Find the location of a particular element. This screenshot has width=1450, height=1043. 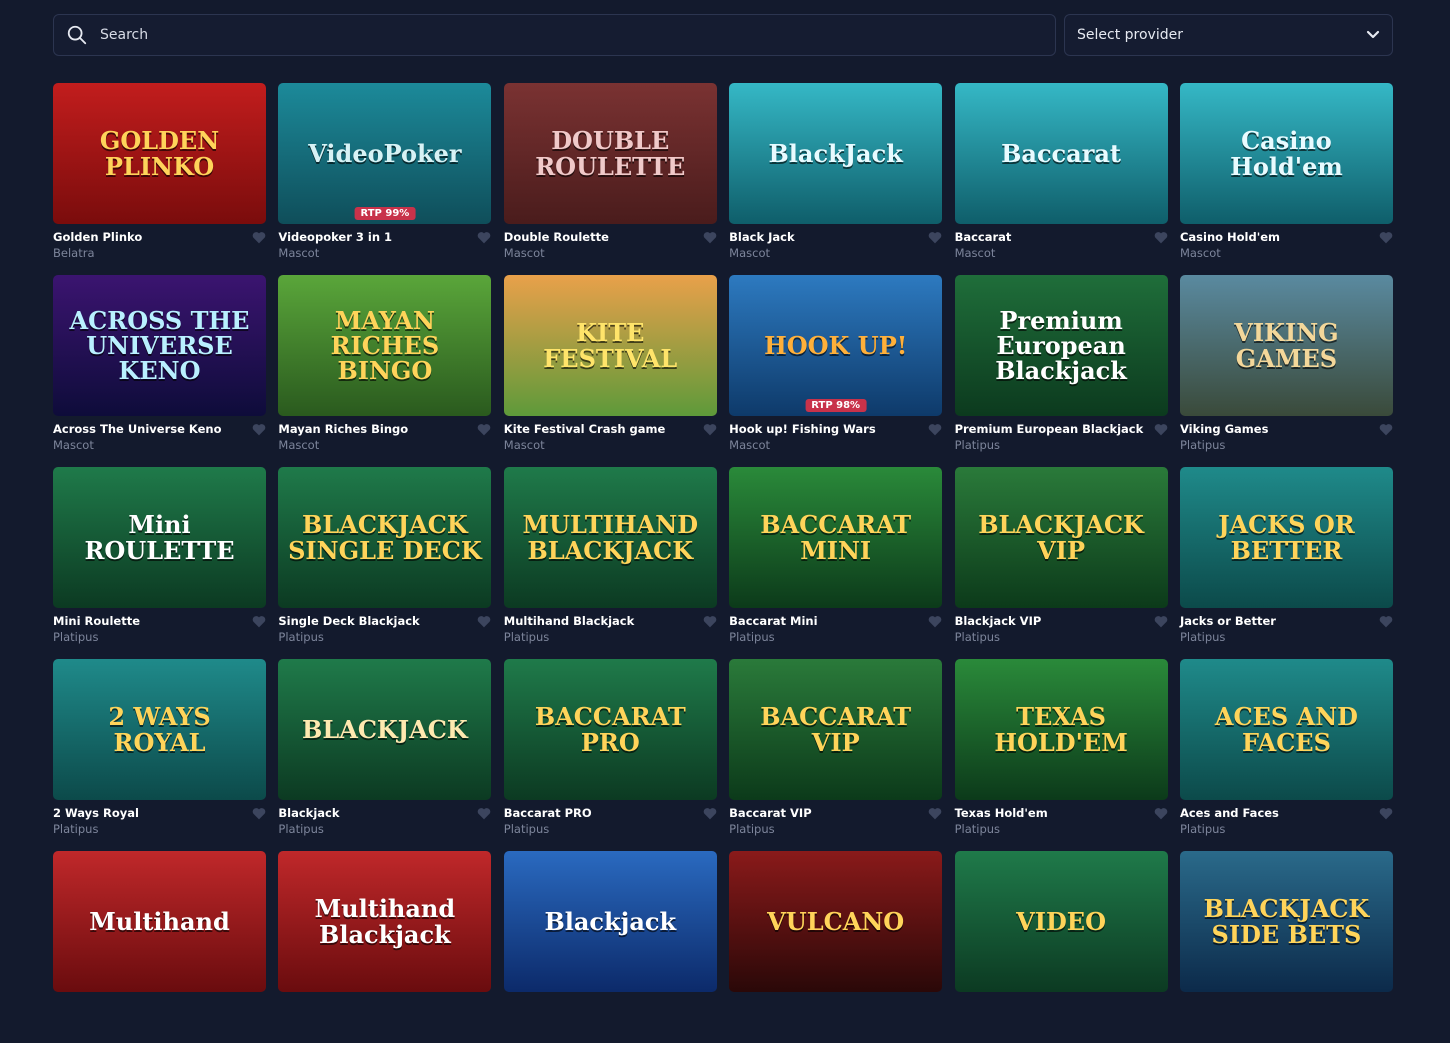

game-title: Mayan Riches Bingo is located at coordinates (343, 429).